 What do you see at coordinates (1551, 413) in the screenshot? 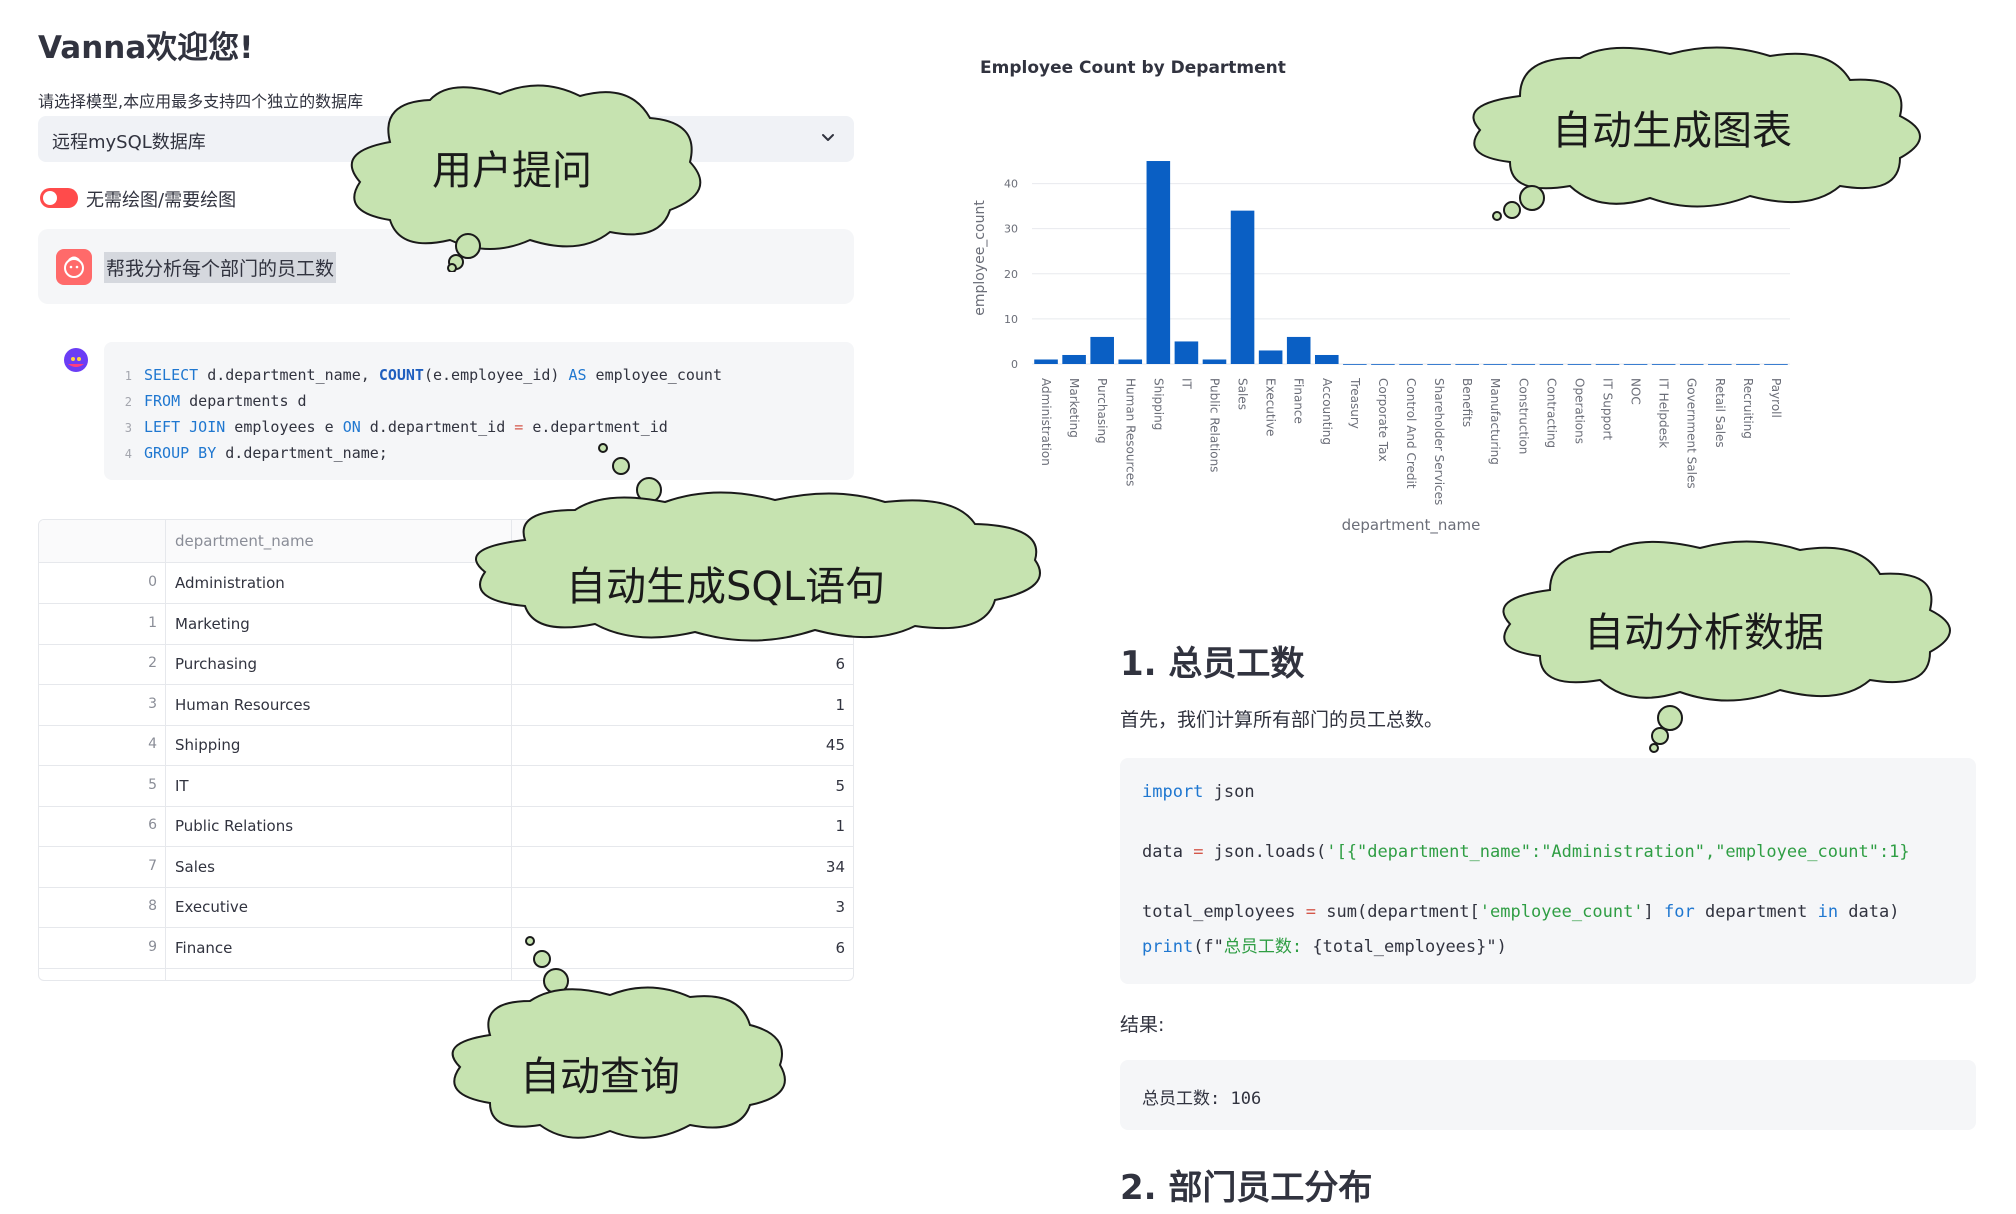
I see `x-tick-label: Contracting` at bounding box center [1551, 413].